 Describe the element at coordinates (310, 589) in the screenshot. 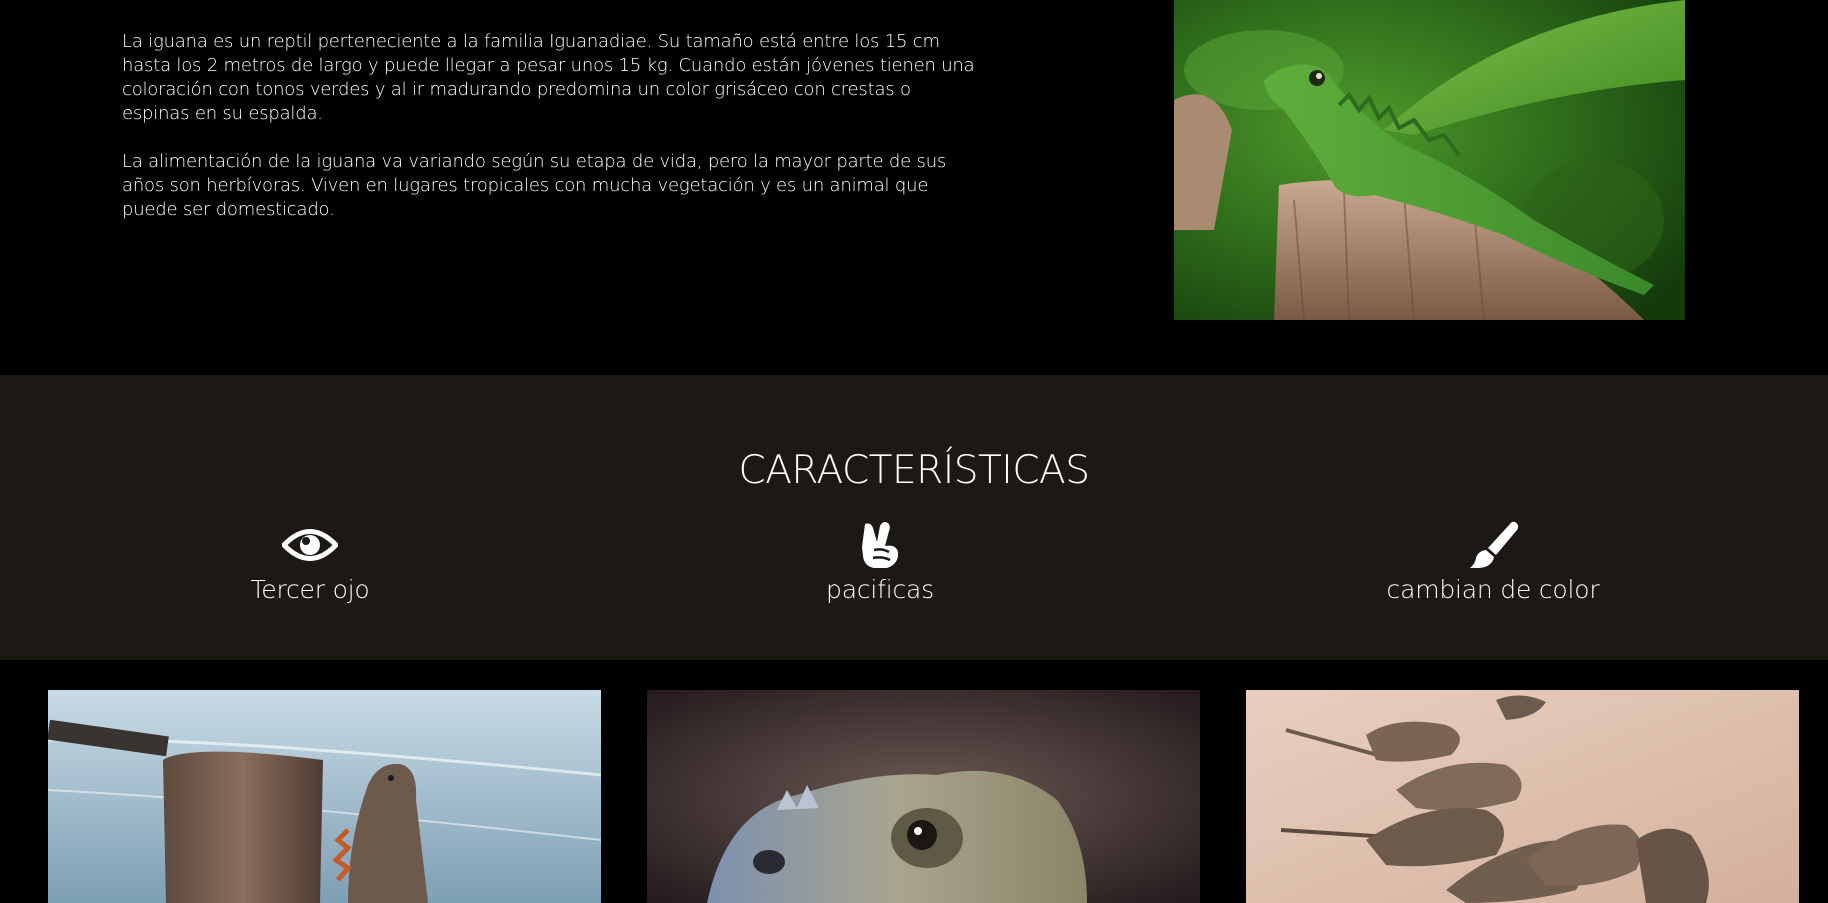

I see `feature-label: Tercer ojo` at that location.